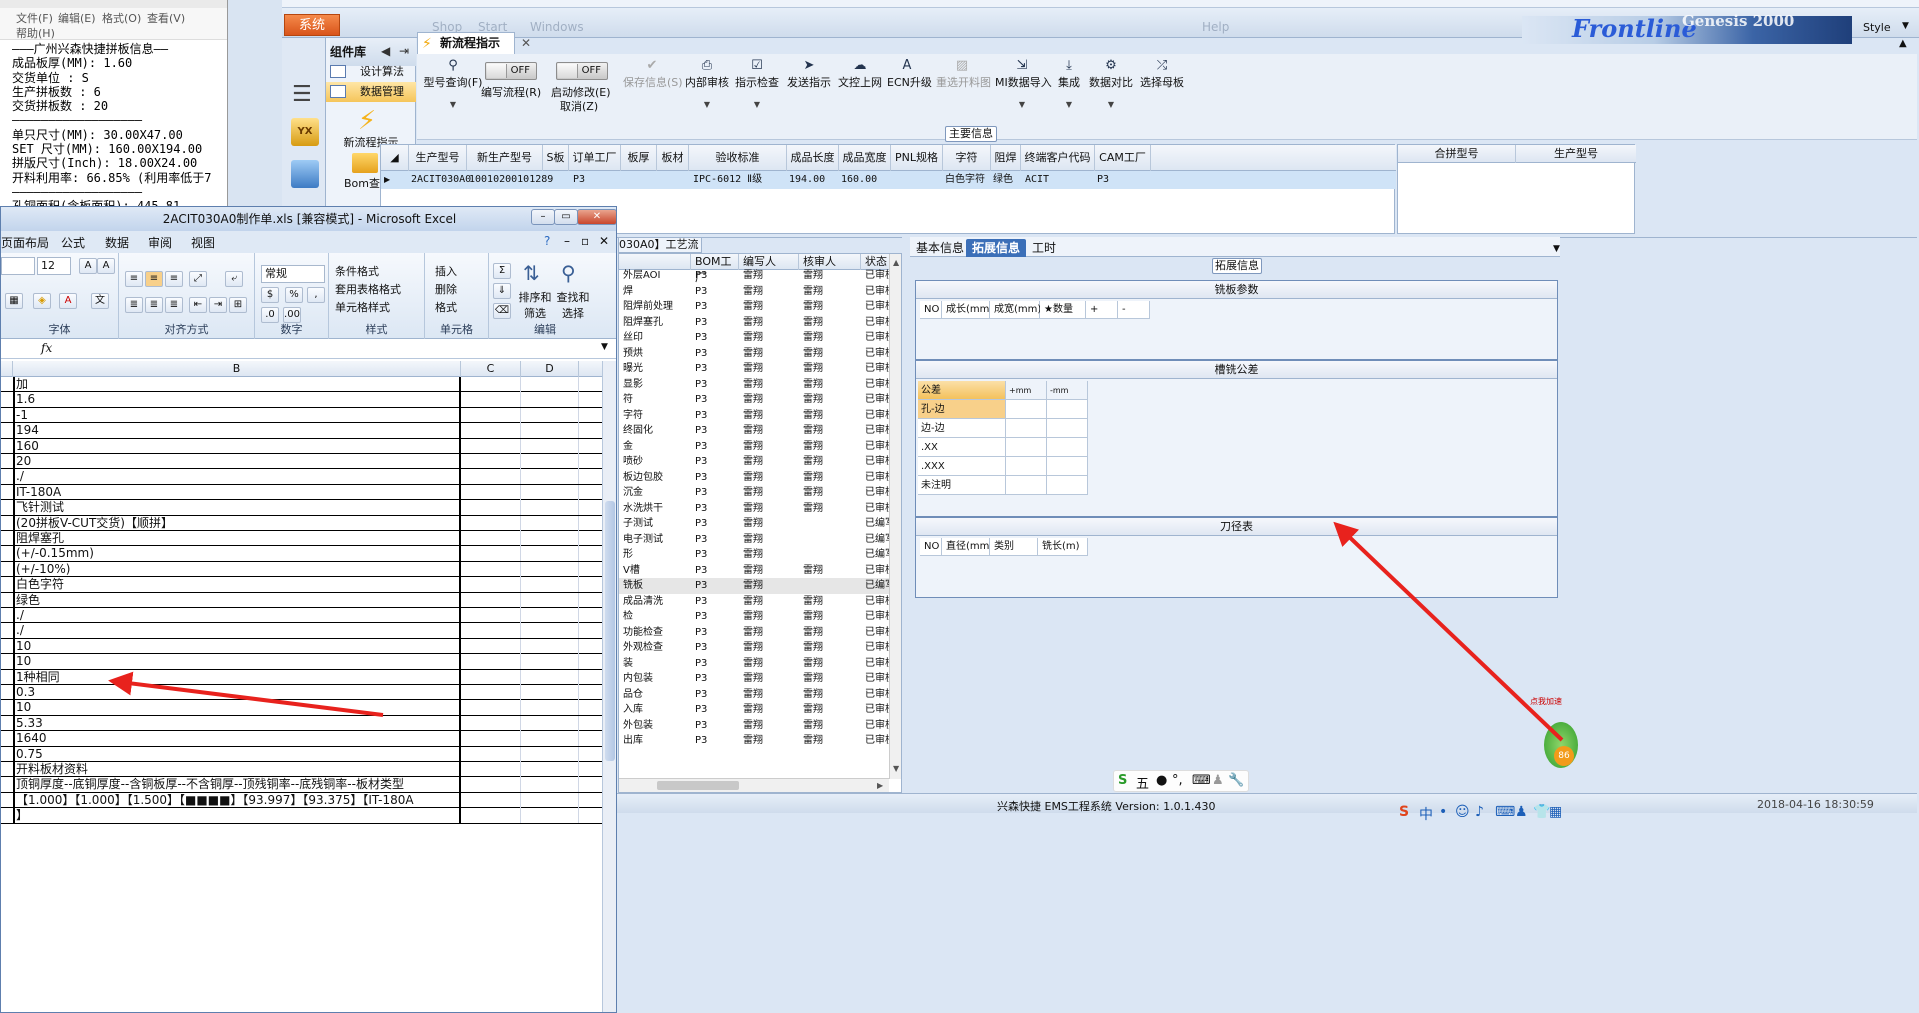 This screenshot has height=1013, width=1919. Describe the element at coordinates (757, 524) in the screenshot. I see `table-row: 子测试 P3 雷翔 已编写` at that location.